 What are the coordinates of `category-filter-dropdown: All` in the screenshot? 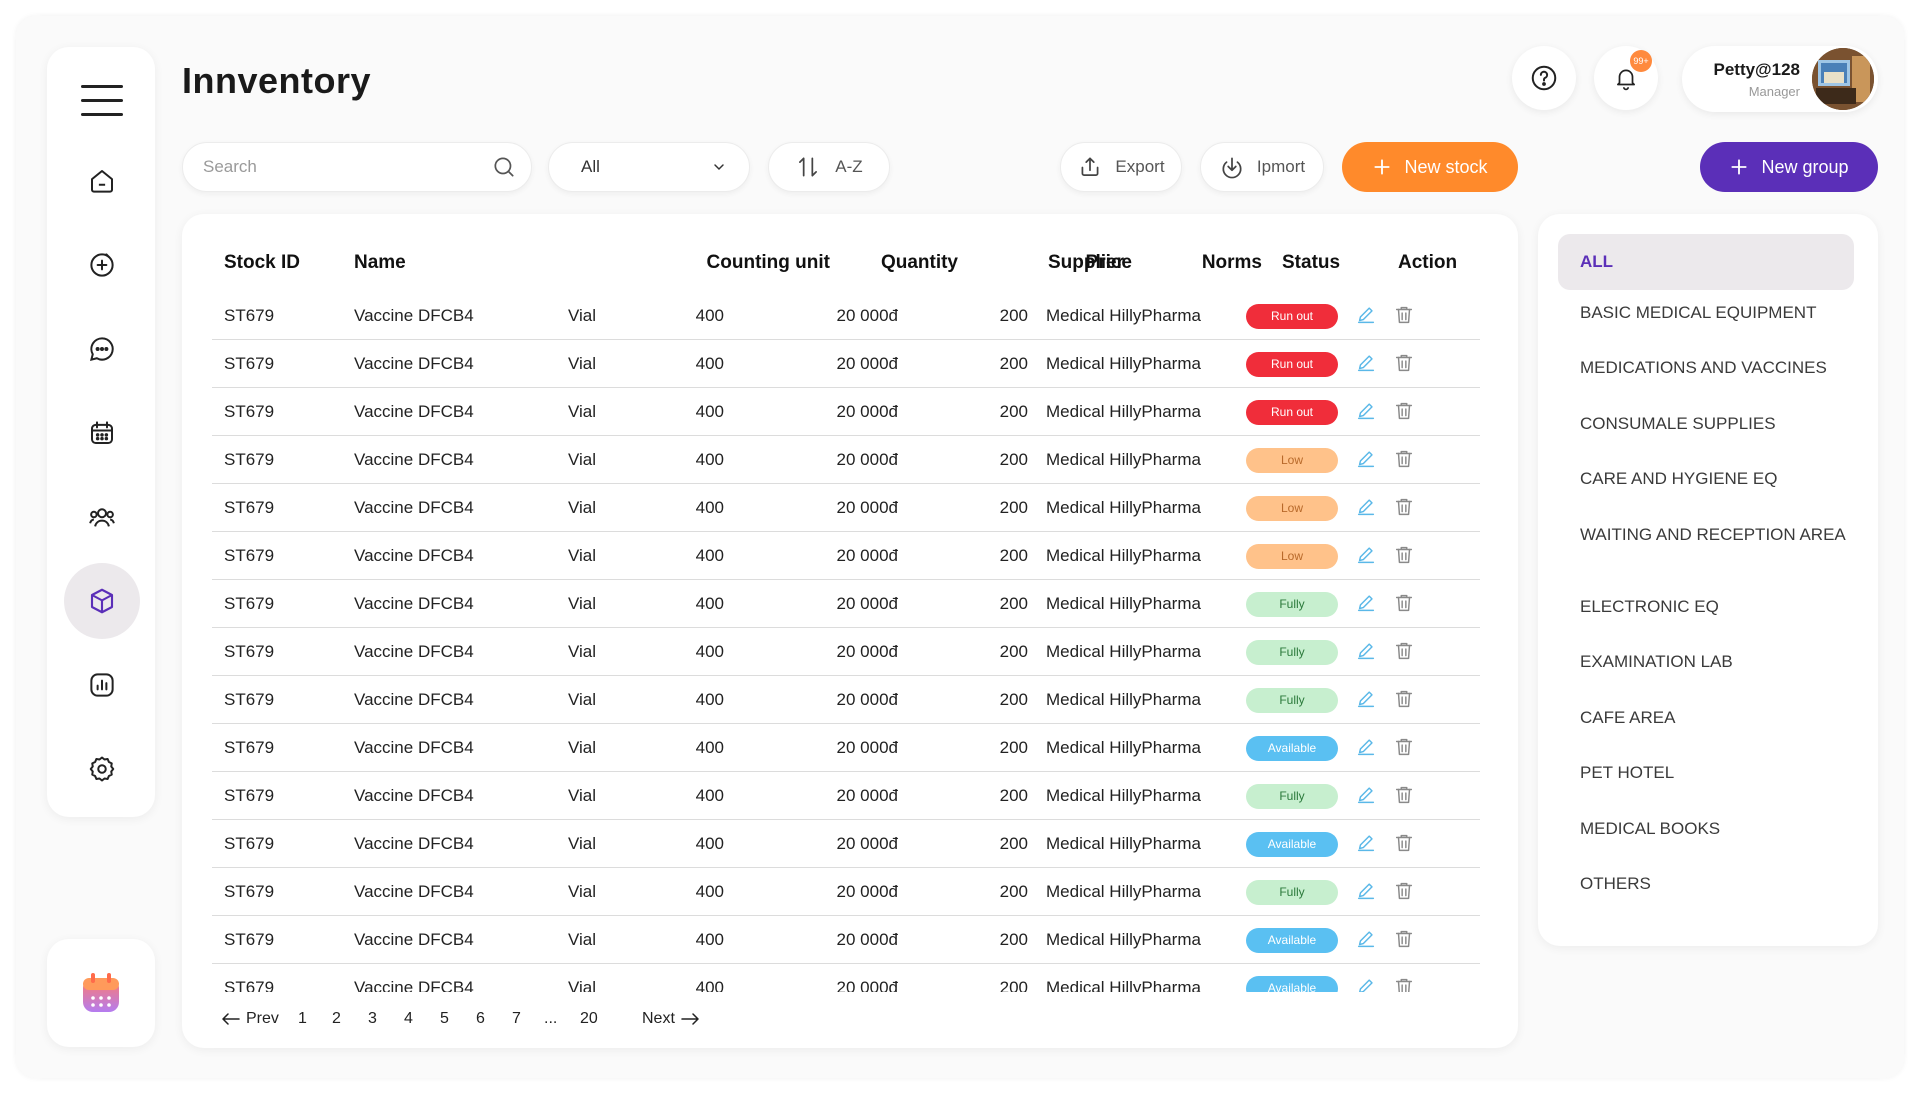 It's located at (649, 167).